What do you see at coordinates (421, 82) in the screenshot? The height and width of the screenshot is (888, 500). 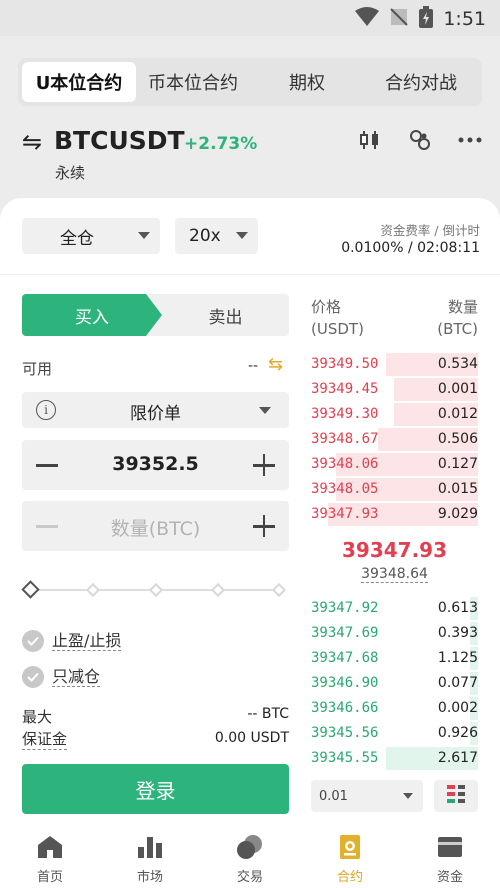 I see `tab-battle: 合约对战` at bounding box center [421, 82].